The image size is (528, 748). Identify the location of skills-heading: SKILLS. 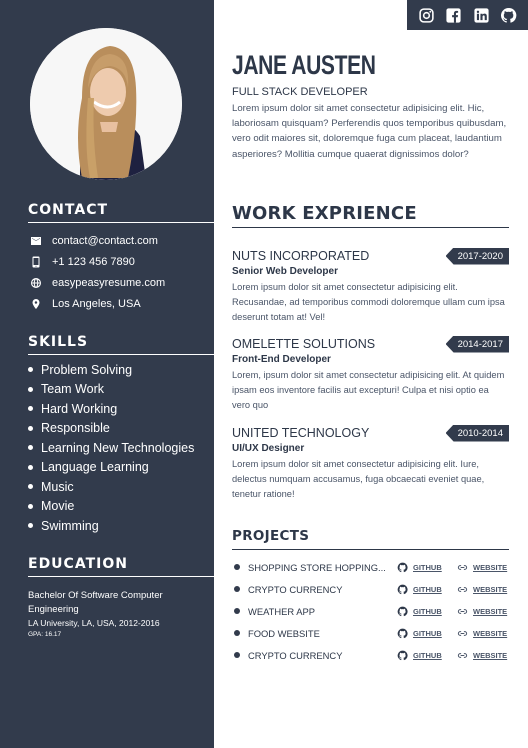
(121, 344).